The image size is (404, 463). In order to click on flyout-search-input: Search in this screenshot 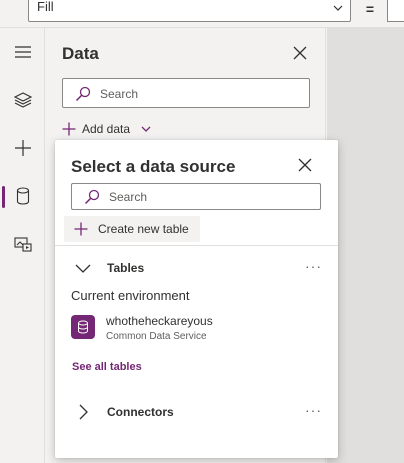, I will do `click(196, 196)`.